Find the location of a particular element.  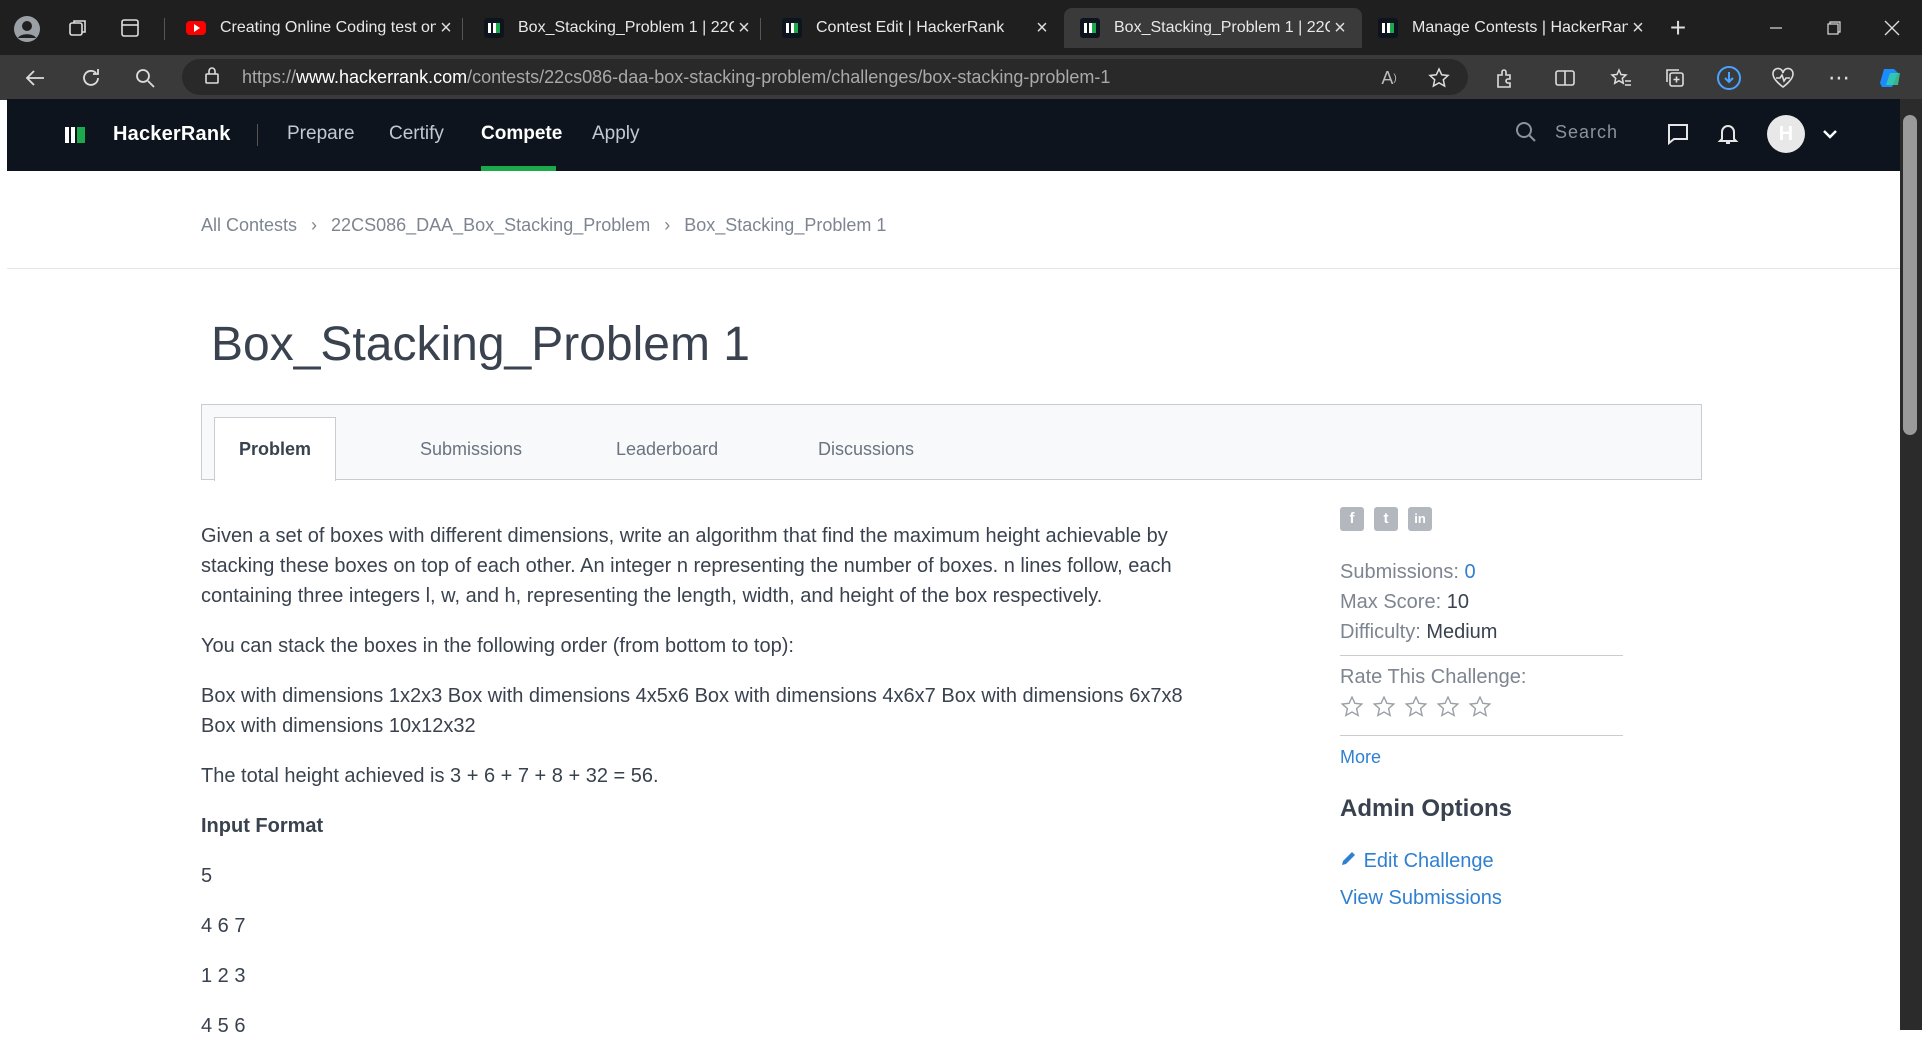

chevron-right-icon: › is located at coordinates (314, 225).